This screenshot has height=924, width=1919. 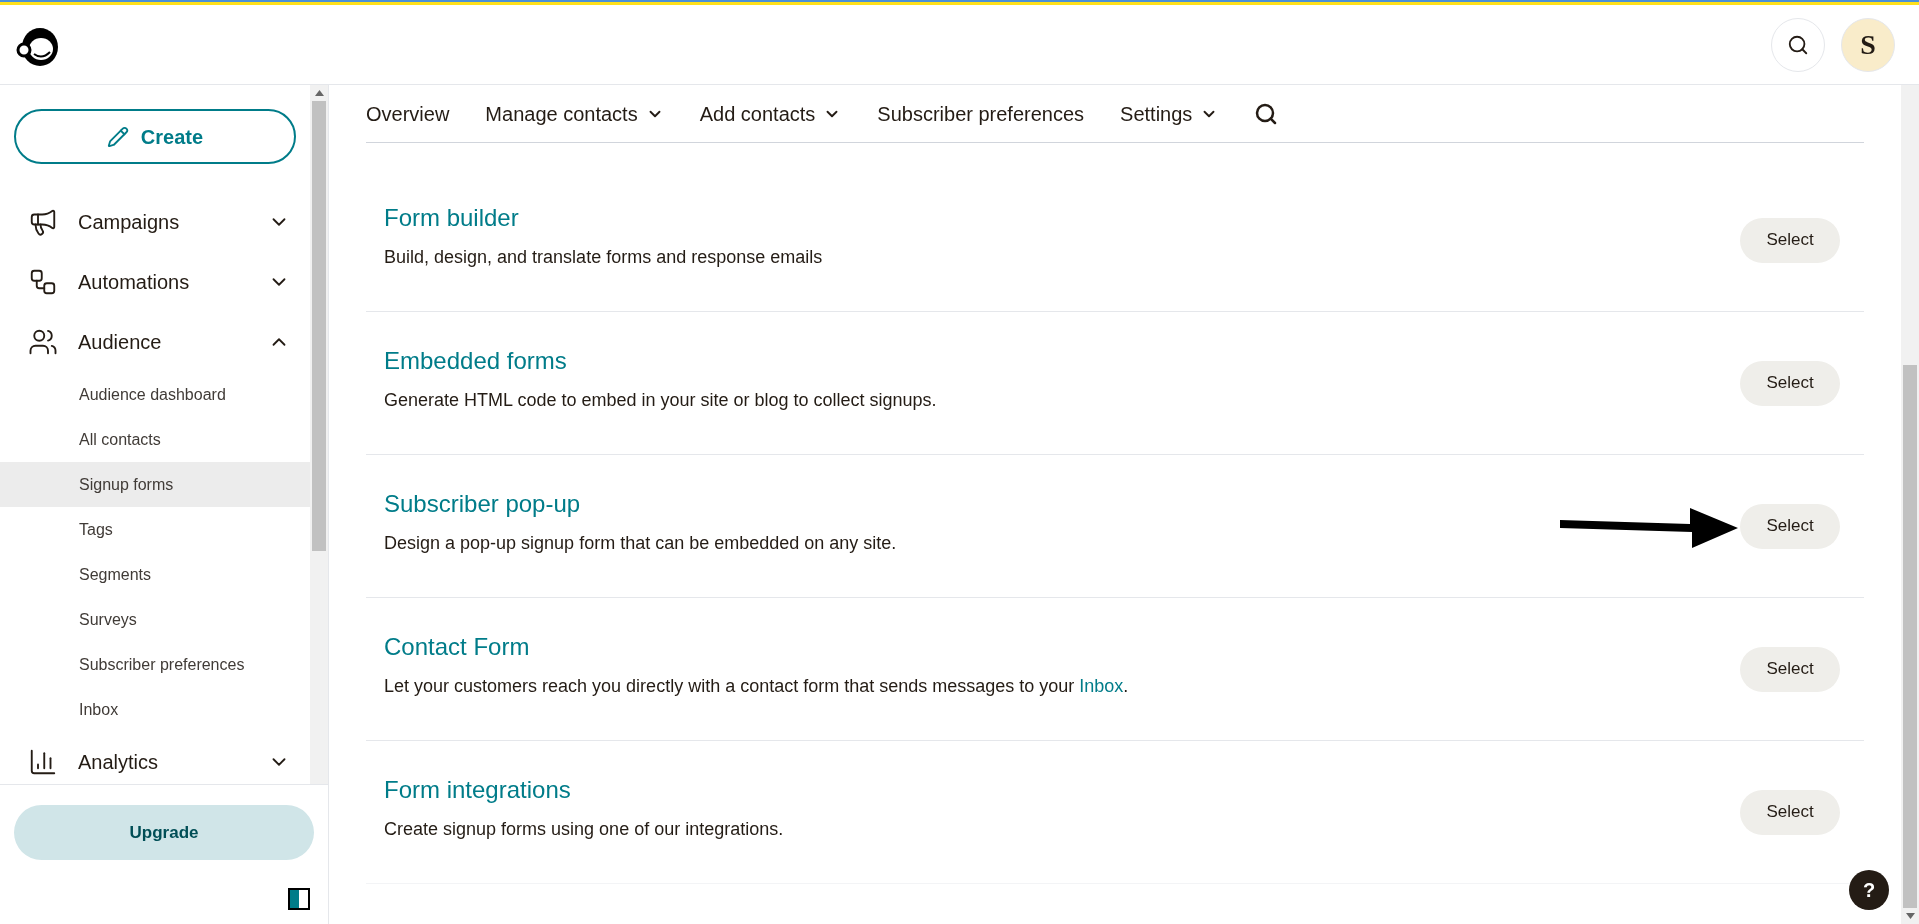 I want to click on form-title: Subscriber pop-up, so click(x=640, y=503).